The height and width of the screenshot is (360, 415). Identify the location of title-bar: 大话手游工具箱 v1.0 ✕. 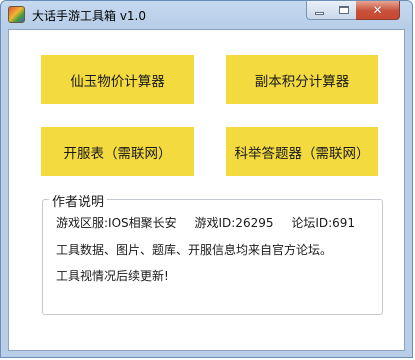
(206, 15).